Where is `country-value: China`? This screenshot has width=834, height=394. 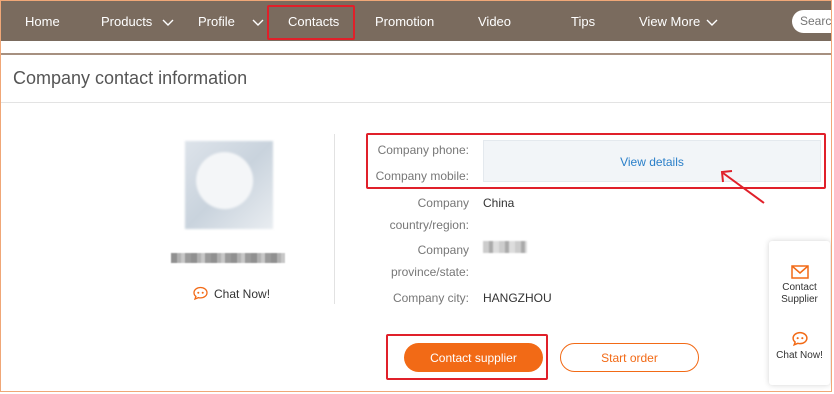 country-value: China is located at coordinates (499, 203).